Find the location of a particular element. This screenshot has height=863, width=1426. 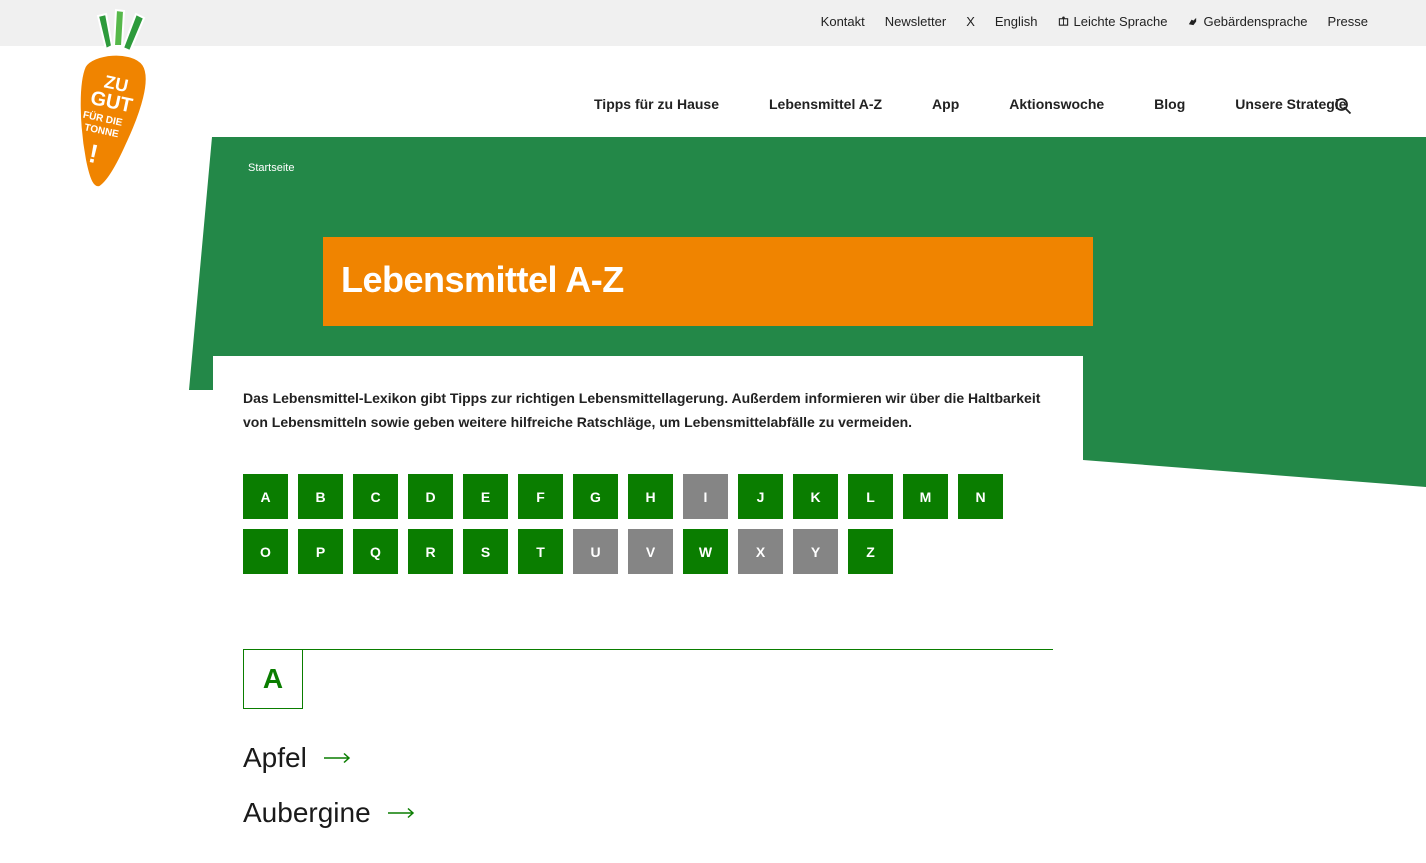

letter-r-button: R is located at coordinates (430, 551).